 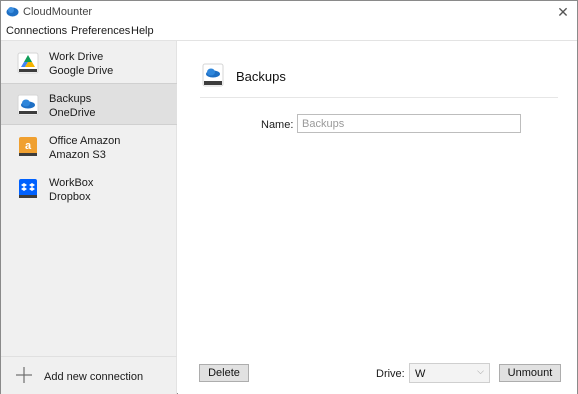 What do you see at coordinates (261, 76) in the screenshot?
I see `connection-title: Backups` at bounding box center [261, 76].